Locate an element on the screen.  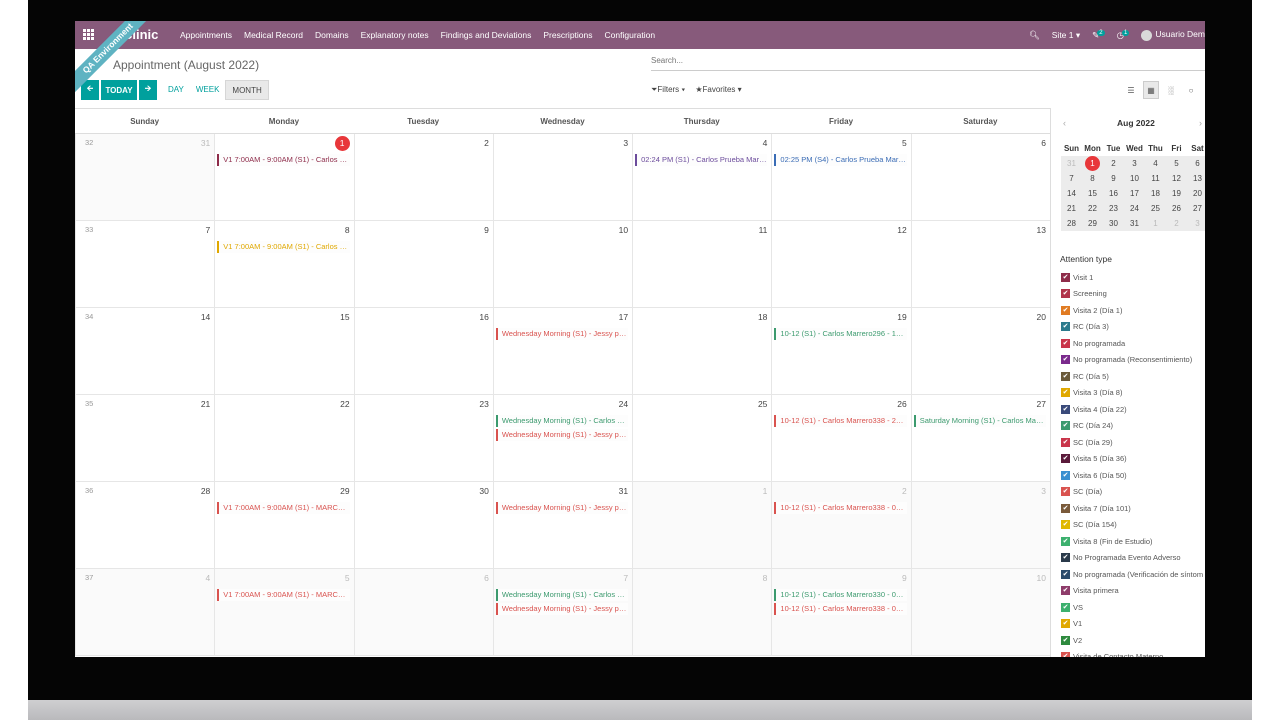
day-cell: 10 is located at coordinates (980, 612).